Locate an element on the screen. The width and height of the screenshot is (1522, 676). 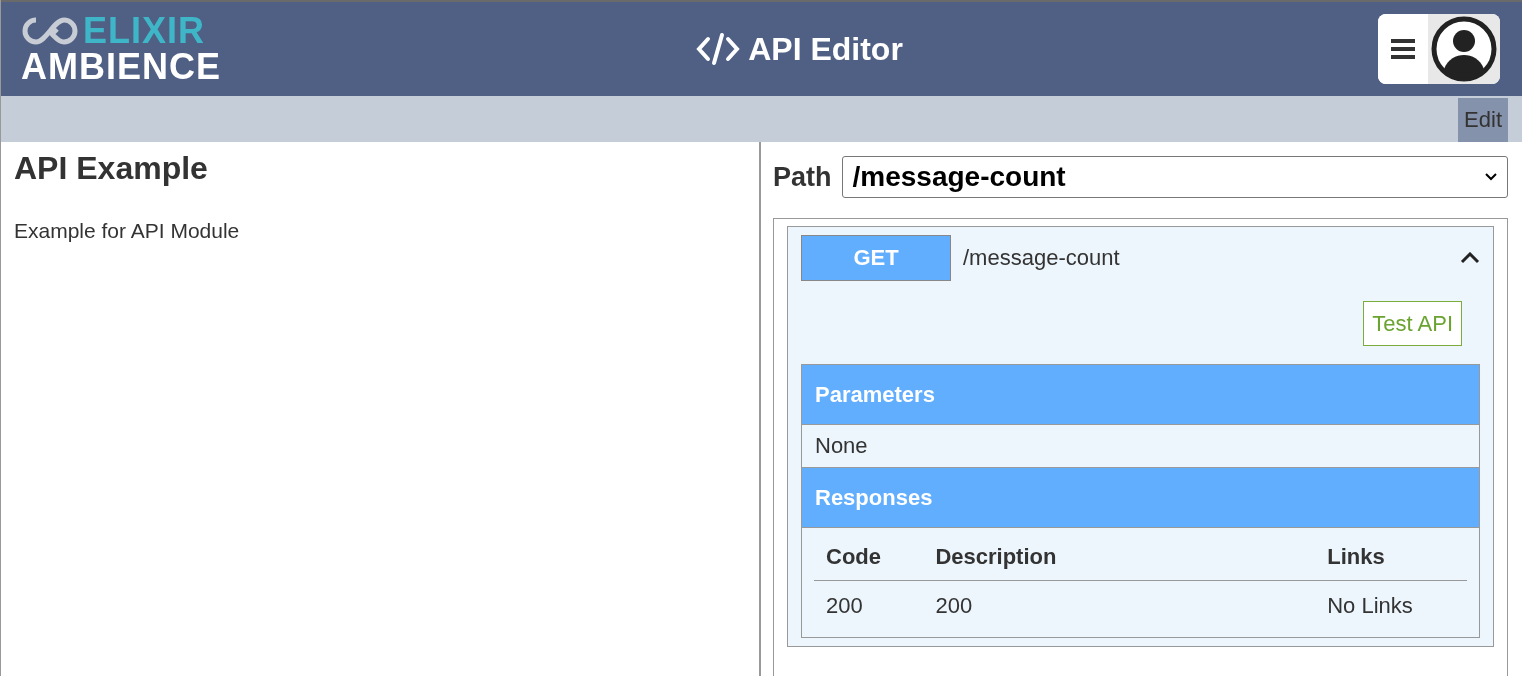
page-title: API Editor is located at coordinates (799, 49).